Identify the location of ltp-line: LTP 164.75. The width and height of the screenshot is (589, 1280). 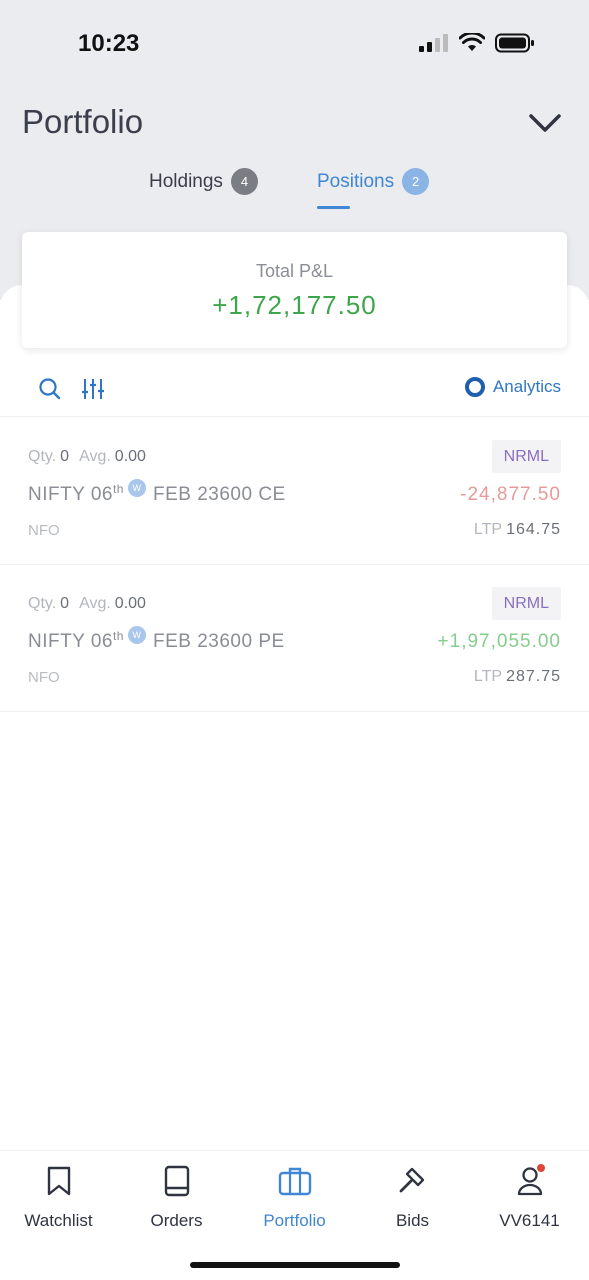
(517, 530).